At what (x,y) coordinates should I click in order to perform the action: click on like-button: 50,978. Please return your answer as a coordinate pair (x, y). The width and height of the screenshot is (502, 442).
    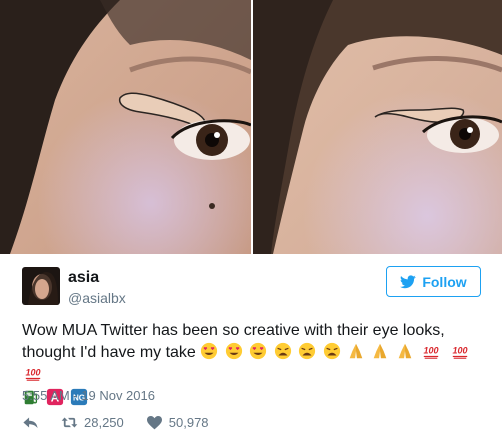
    Looking at the image, I should click on (177, 422).